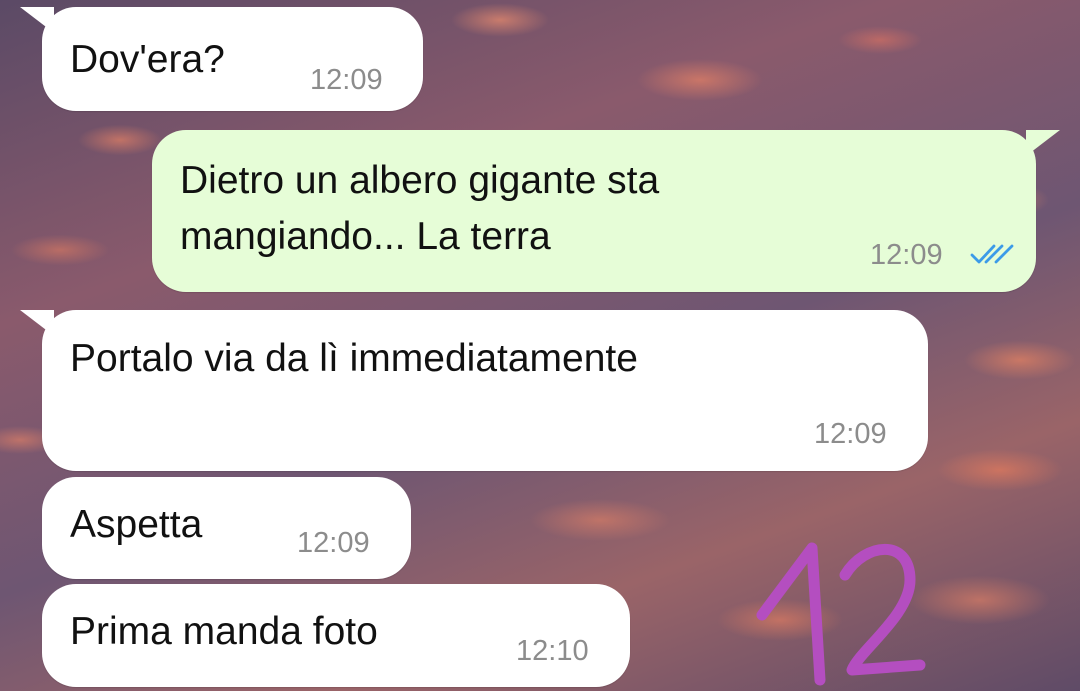 Image resolution: width=1080 pixels, height=691 pixels. What do you see at coordinates (552, 651) in the screenshot?
I see `message-time: 12:10` at bounding box center [552, 651].